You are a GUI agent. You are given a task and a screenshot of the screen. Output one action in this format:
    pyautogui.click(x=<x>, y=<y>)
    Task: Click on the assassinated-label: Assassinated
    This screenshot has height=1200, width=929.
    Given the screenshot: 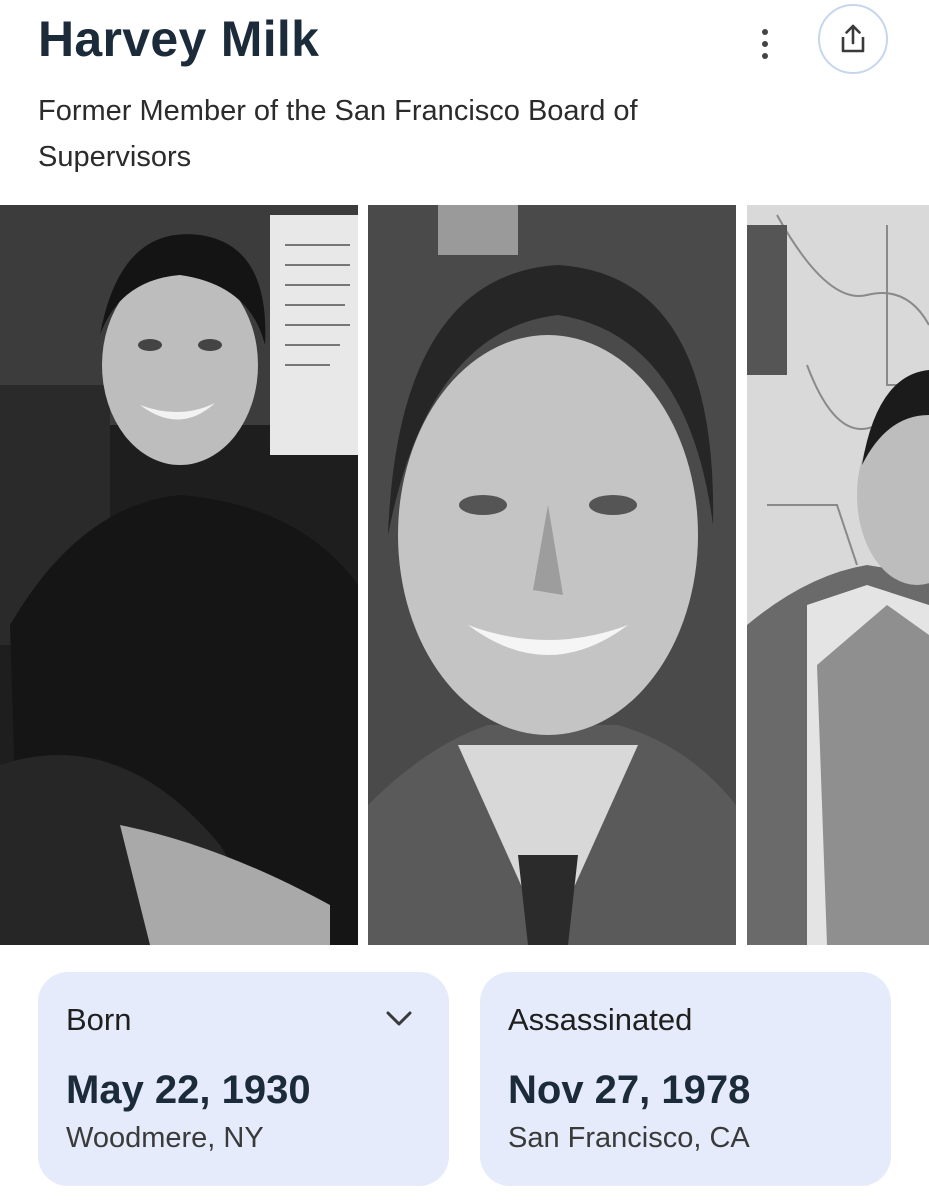 What is the action you would take?
    pyautogui.click(x=600, y=1019)
    